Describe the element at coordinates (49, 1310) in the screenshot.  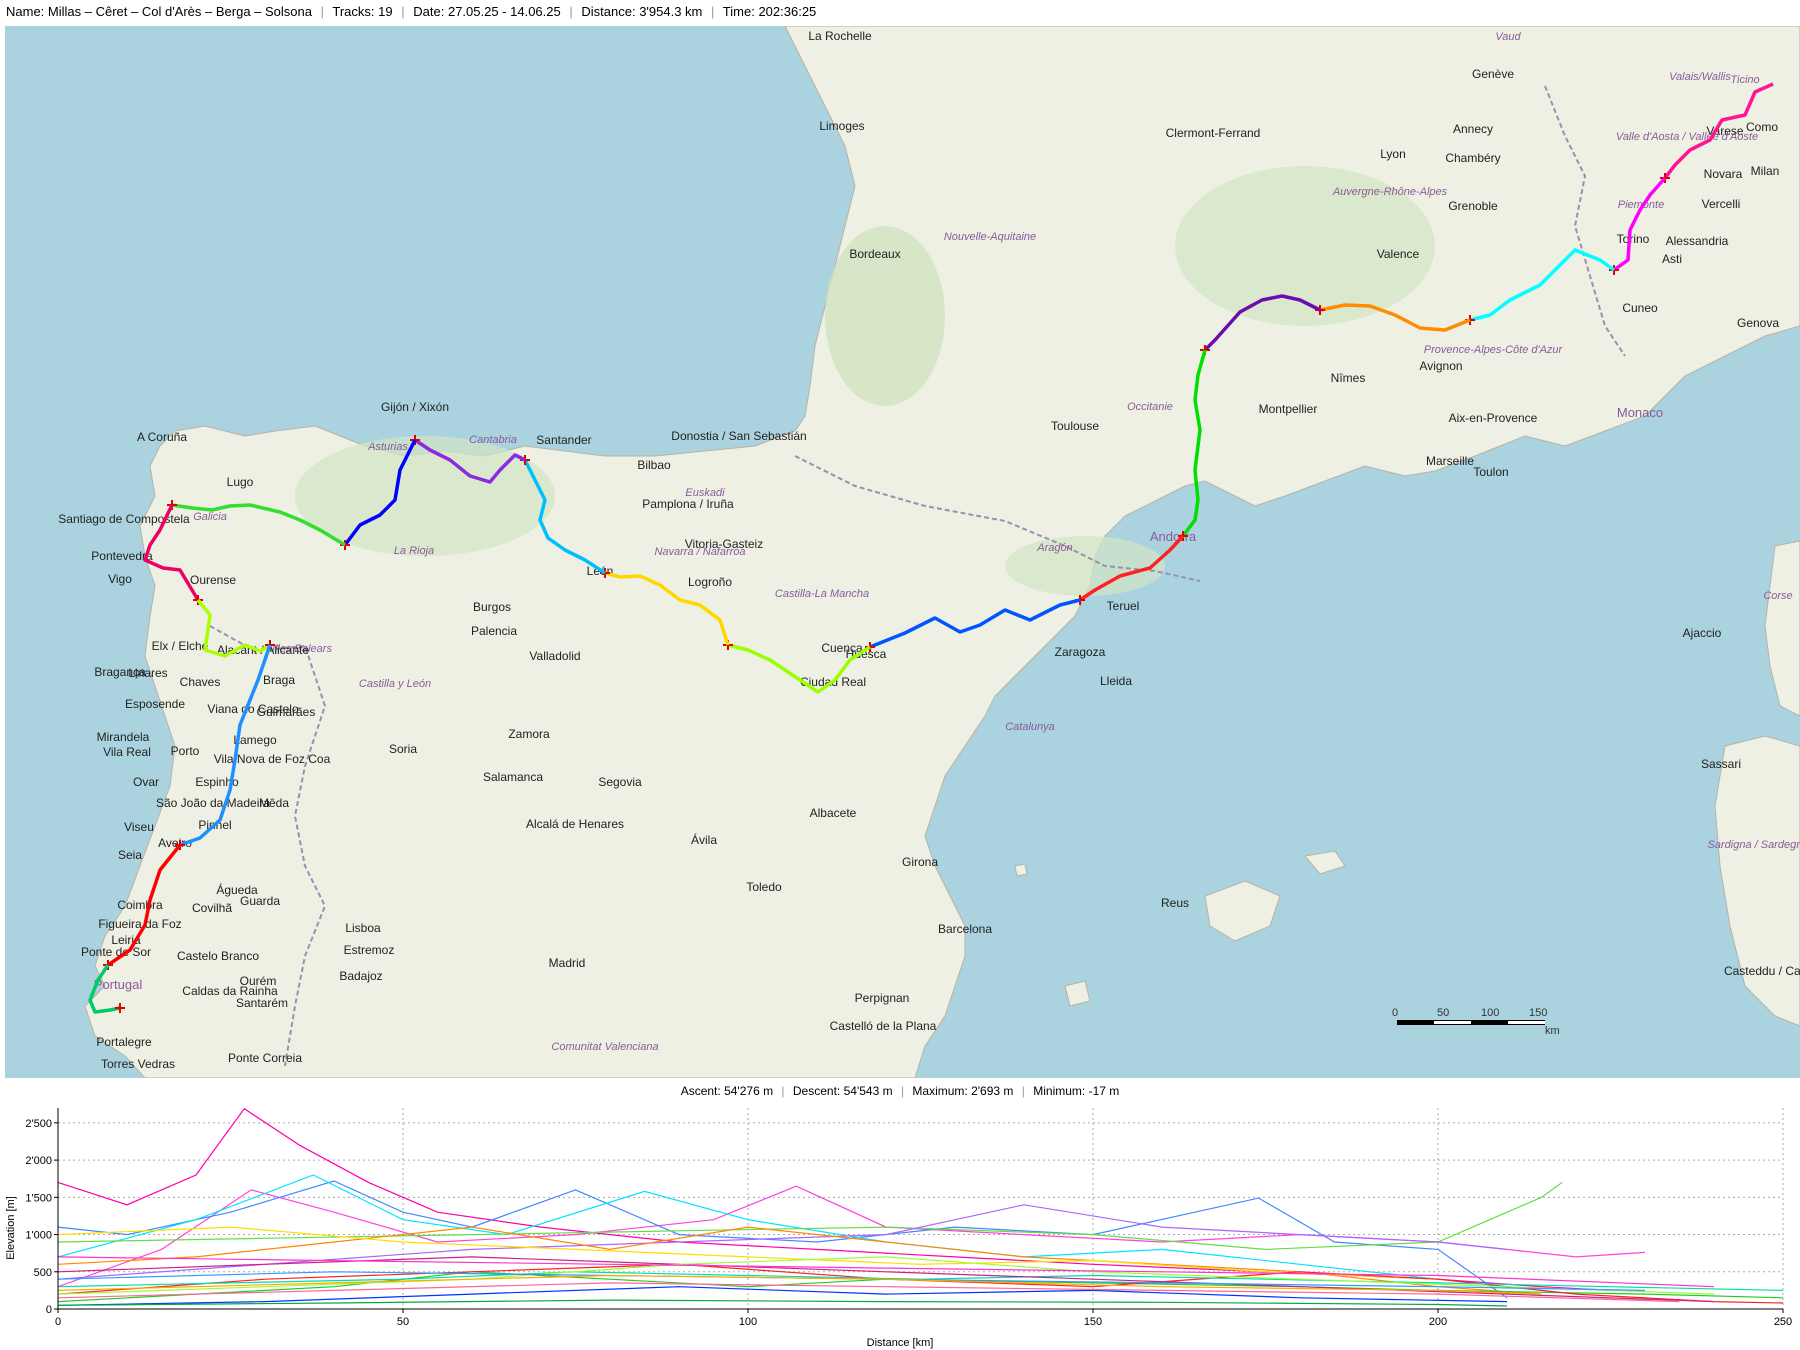
I see `y-tick-label: 0` at that location.